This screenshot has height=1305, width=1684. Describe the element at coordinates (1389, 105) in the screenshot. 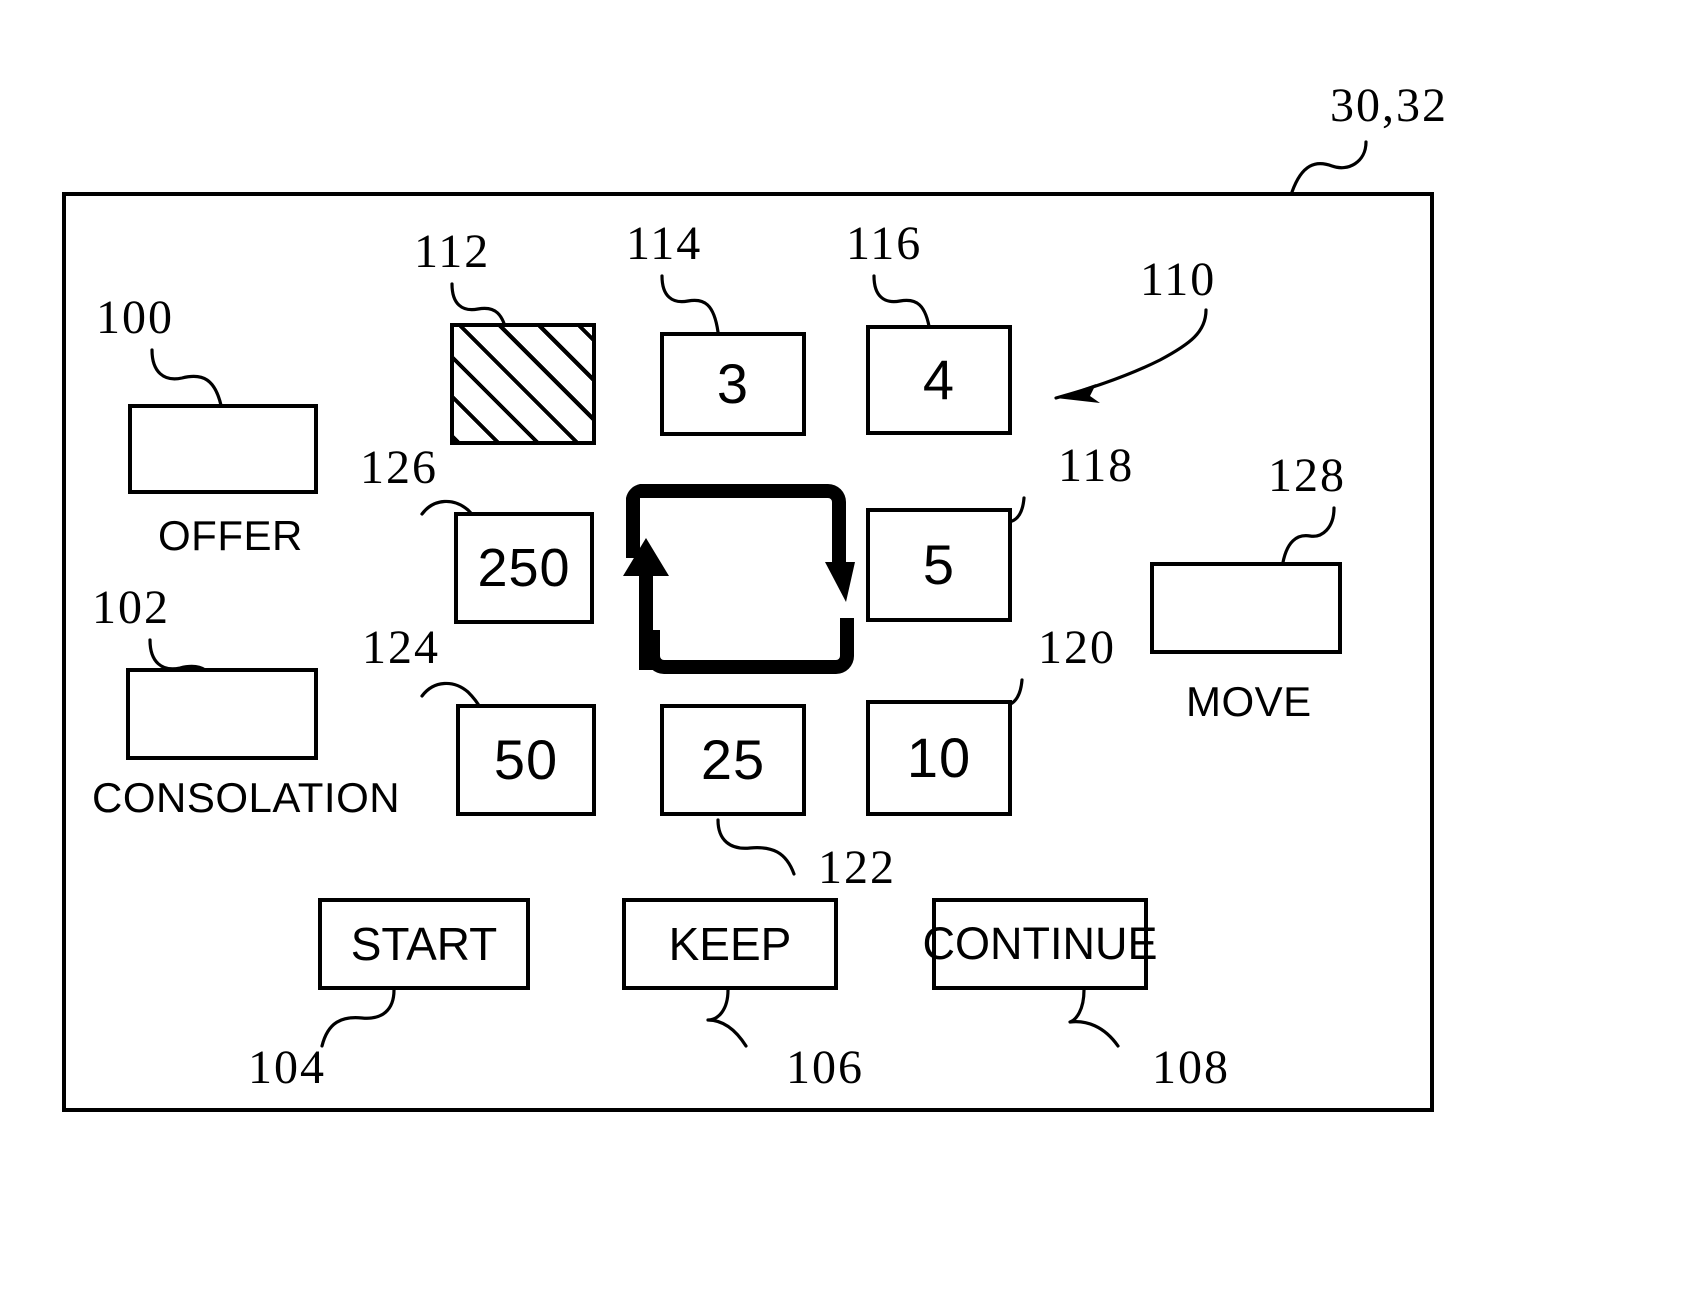

I see `reference-numeral-30-32: 30,32` at that location.